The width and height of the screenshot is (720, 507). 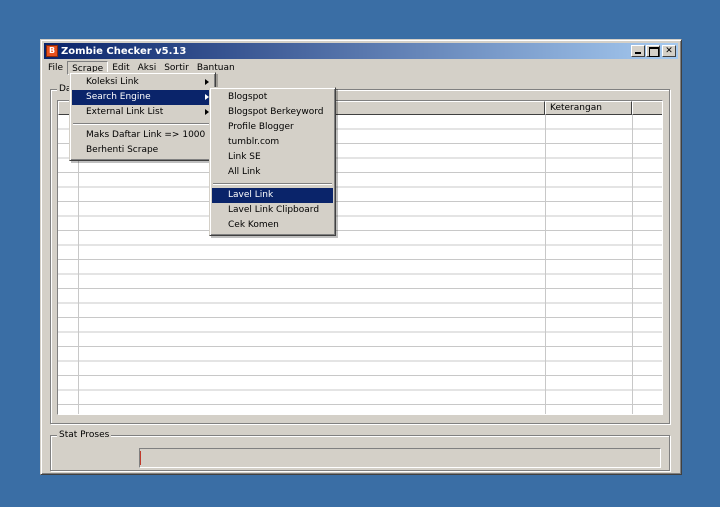 I want to click on caption-buttons: ✕, so click(x=653, y=51).